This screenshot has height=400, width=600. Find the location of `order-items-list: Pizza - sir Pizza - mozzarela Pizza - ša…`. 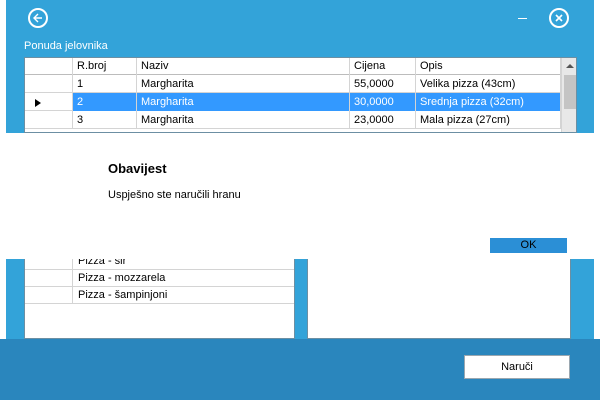

order-items-list: Pizza - sir Pizza - mozzarela Pizza - ša… is located at coordinates (159, 299).